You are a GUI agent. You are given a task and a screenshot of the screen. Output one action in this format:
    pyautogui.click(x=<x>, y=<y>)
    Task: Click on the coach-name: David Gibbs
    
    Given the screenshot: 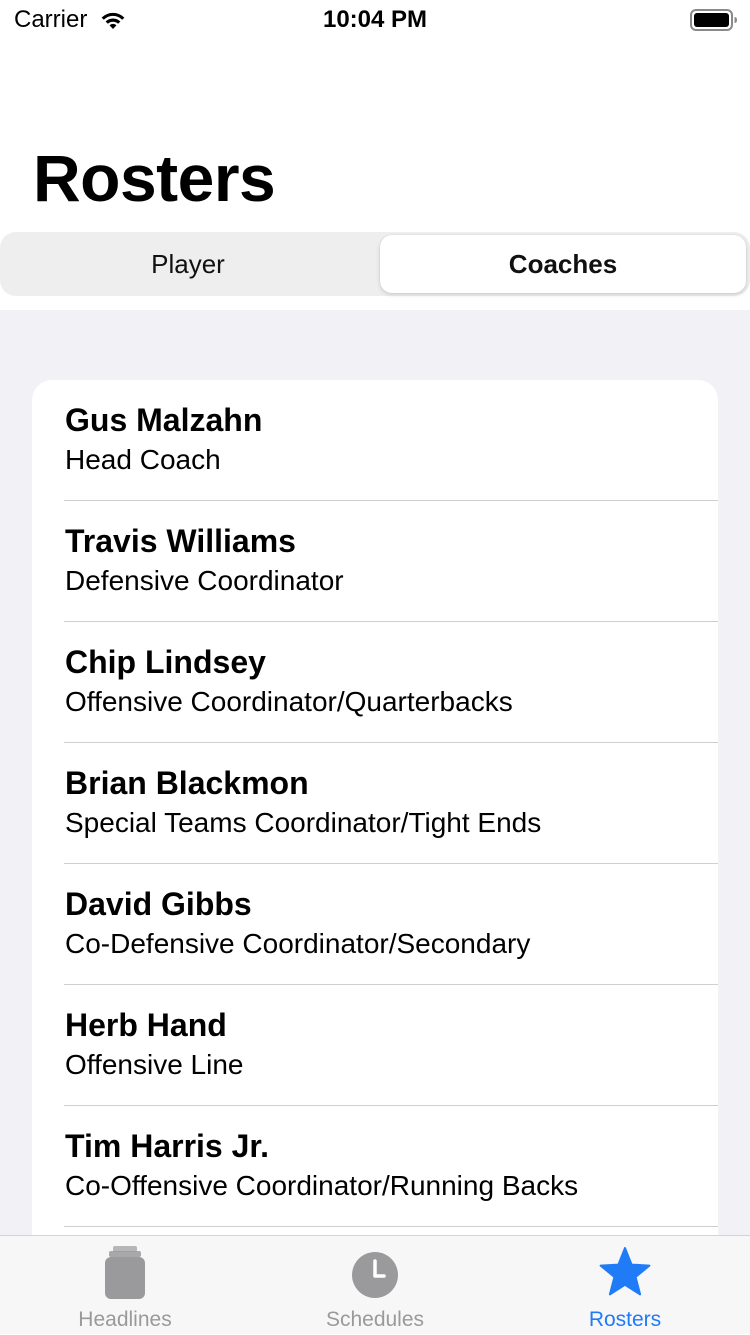 What is the action you would take?
    pyautogui.click(x=158, y=904)
    